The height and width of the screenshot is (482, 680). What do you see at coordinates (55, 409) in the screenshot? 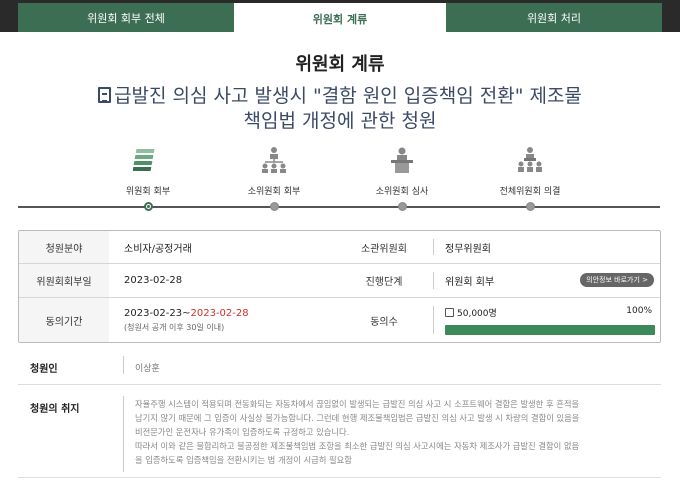
I see `purpose-label: 청원의 취지` at bounding box center [55, 409].